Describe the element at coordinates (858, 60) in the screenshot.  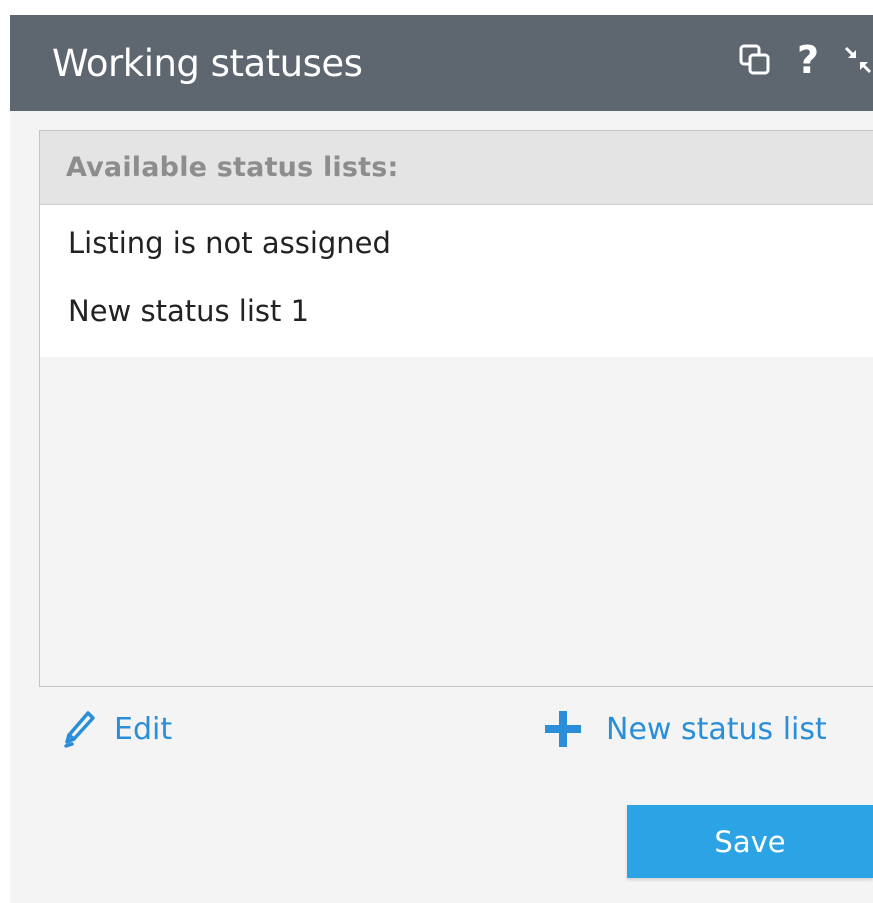
I see `collapse-icon` at that location.